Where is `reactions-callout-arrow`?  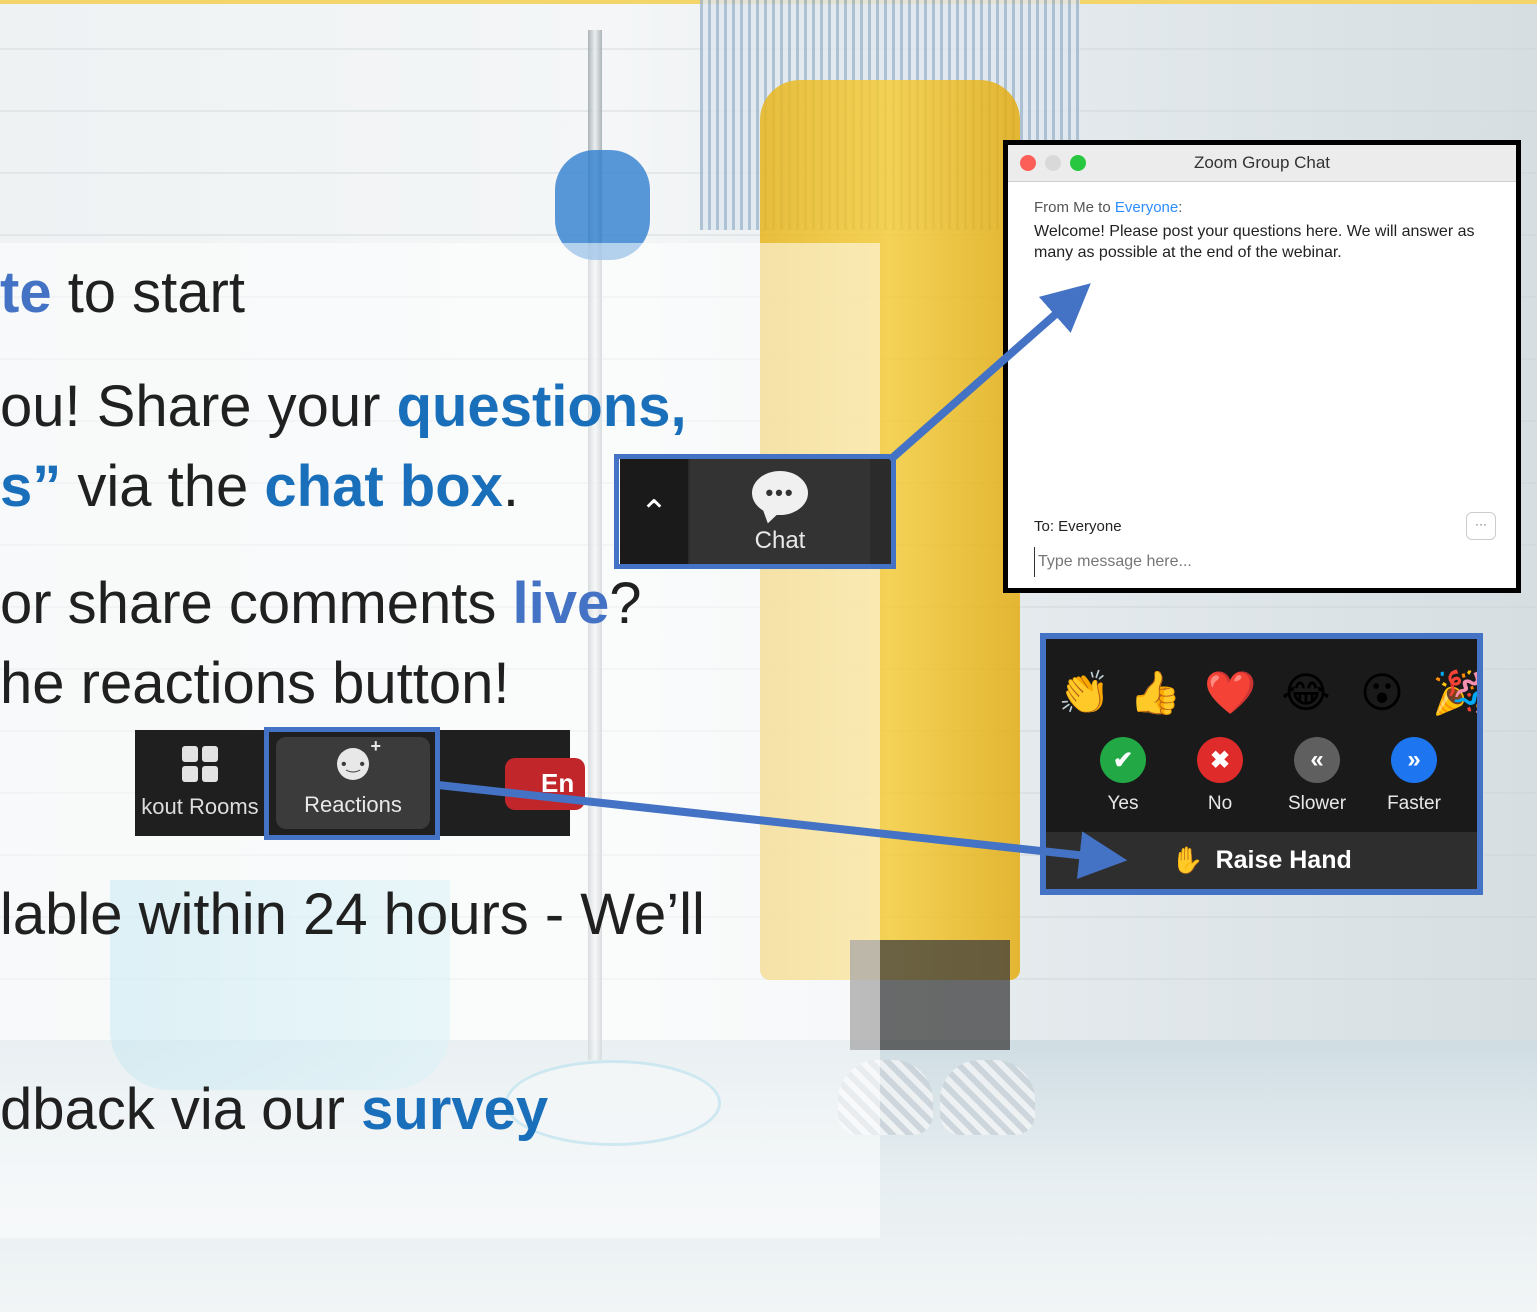 reactions-callout-arrow is located at coordinates (782, 830).